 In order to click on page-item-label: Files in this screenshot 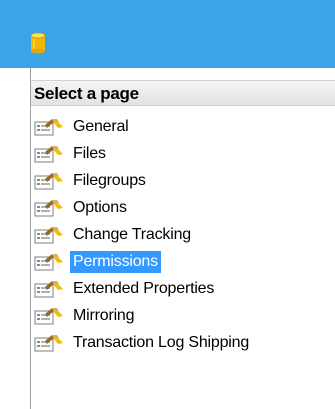, I will do `click(89, 153)`.